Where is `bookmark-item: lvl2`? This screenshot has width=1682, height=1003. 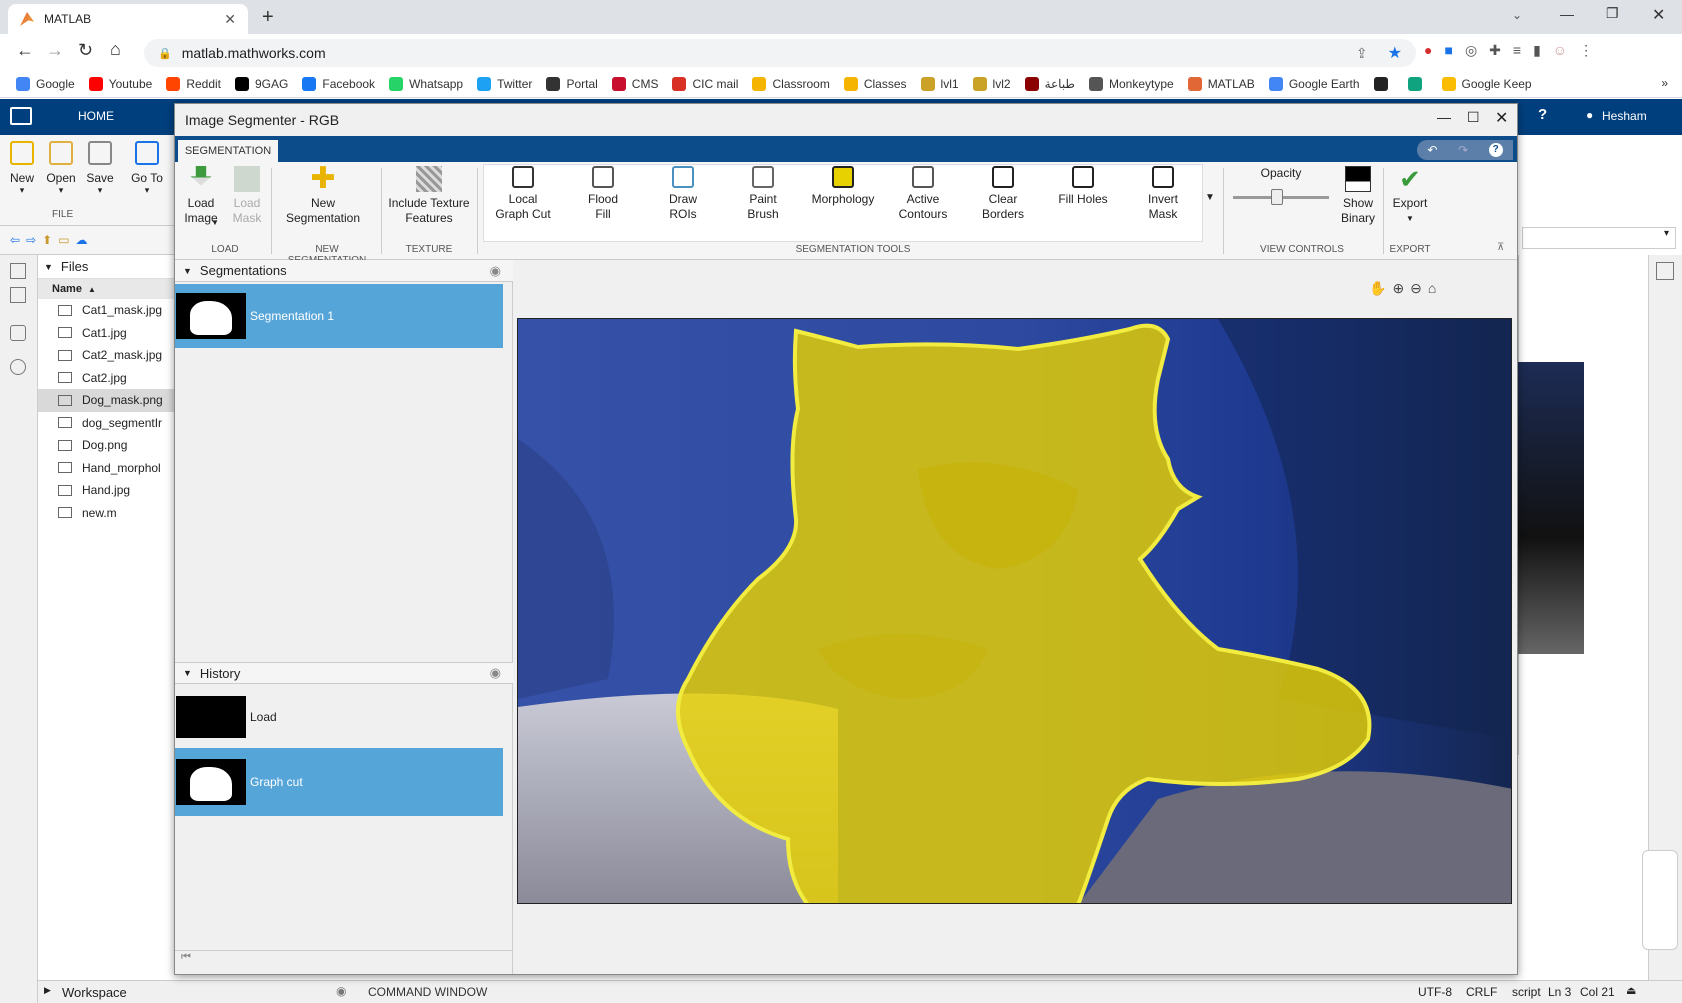
bookmark-item: lvl2 is located at coordinates (991, 83).